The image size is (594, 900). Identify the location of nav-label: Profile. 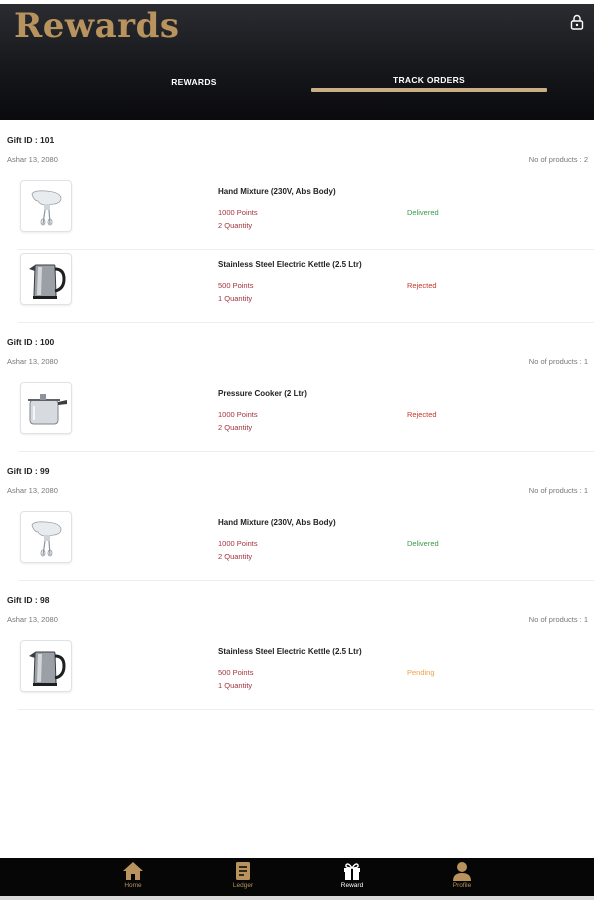
(462, 885).